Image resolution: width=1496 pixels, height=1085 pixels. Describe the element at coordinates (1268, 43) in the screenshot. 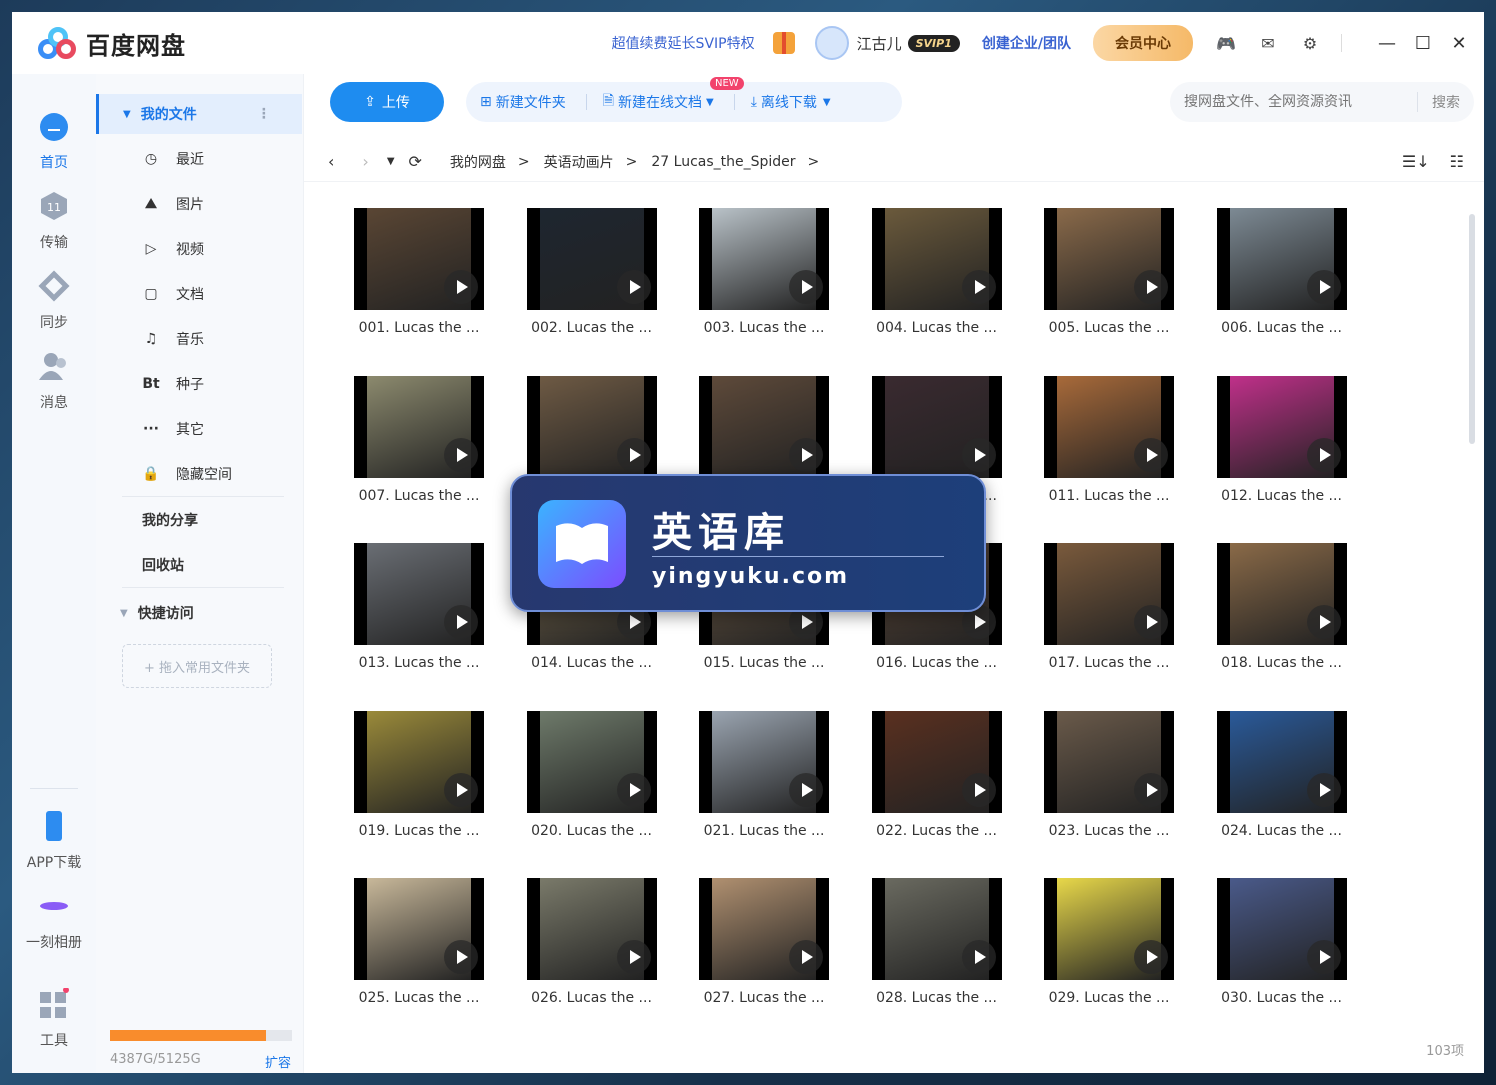

I see `mail-icon: ✉` at that location.